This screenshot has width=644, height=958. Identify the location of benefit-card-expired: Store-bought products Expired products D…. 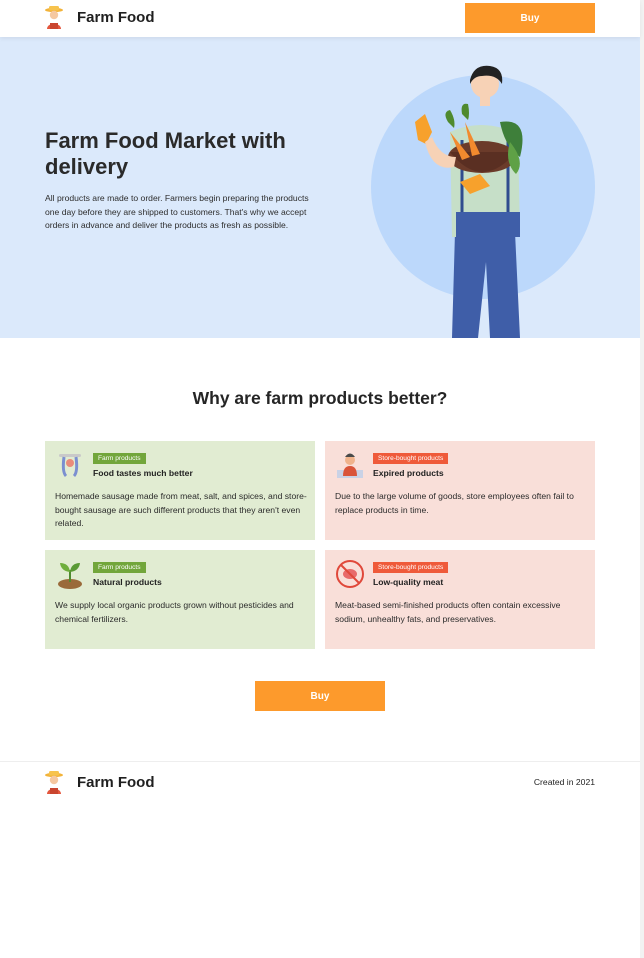
(460, 490).